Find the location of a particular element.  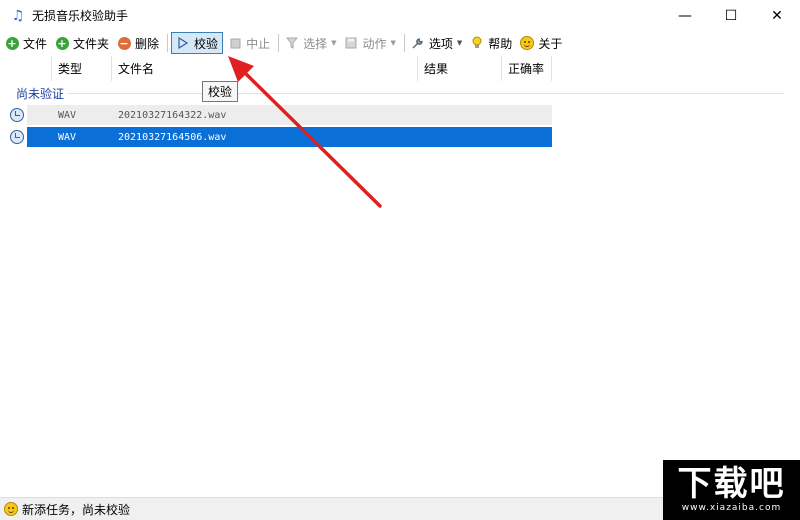

row-filename: 20210327164506.wav is located at coordinates (172, 137).